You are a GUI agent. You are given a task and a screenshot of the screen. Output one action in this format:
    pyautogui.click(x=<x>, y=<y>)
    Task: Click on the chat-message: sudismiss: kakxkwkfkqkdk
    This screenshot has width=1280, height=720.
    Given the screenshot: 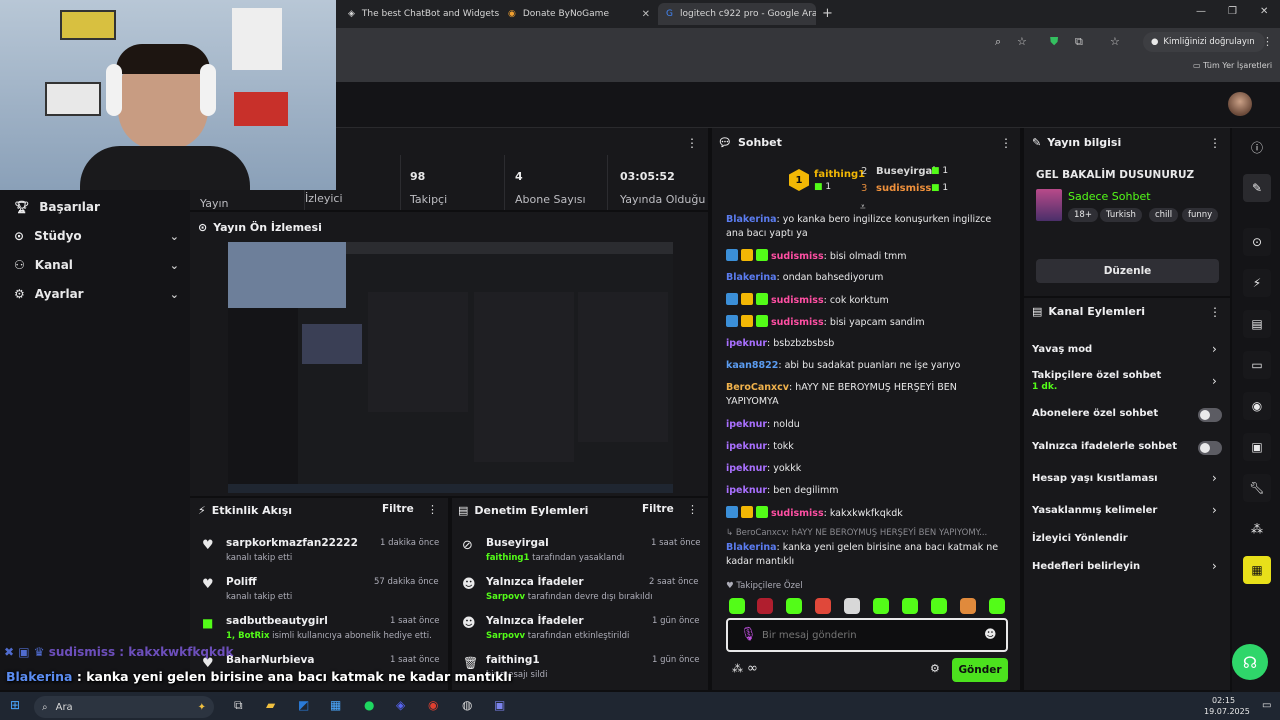 What is the action you would take?
    pyautogui.click(x=866, y=513)
    